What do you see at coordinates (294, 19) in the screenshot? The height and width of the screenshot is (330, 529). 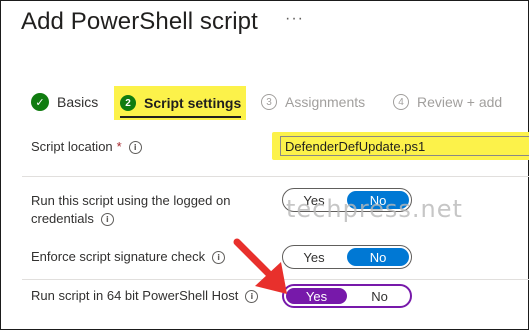 I see `more-options-icon: ···` at bounding box center [294, 19].